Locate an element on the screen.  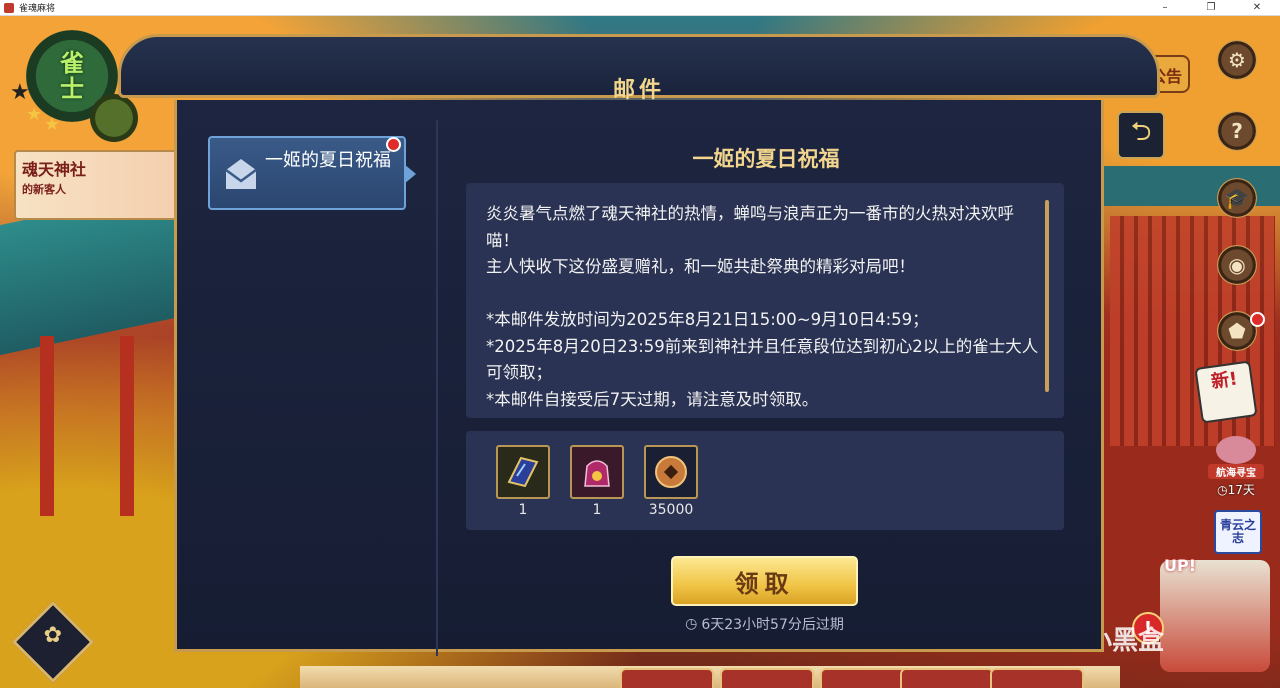
mail-paragraph: *本邮件发放时间为2025年8月21日15:00~9月10日4:59； is located at coordinates (707, 319).